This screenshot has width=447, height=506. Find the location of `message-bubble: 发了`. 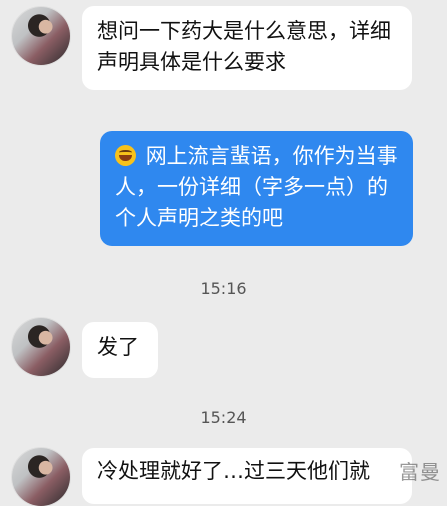

message-bubble: 发了 is located at coordinates (120, 350).